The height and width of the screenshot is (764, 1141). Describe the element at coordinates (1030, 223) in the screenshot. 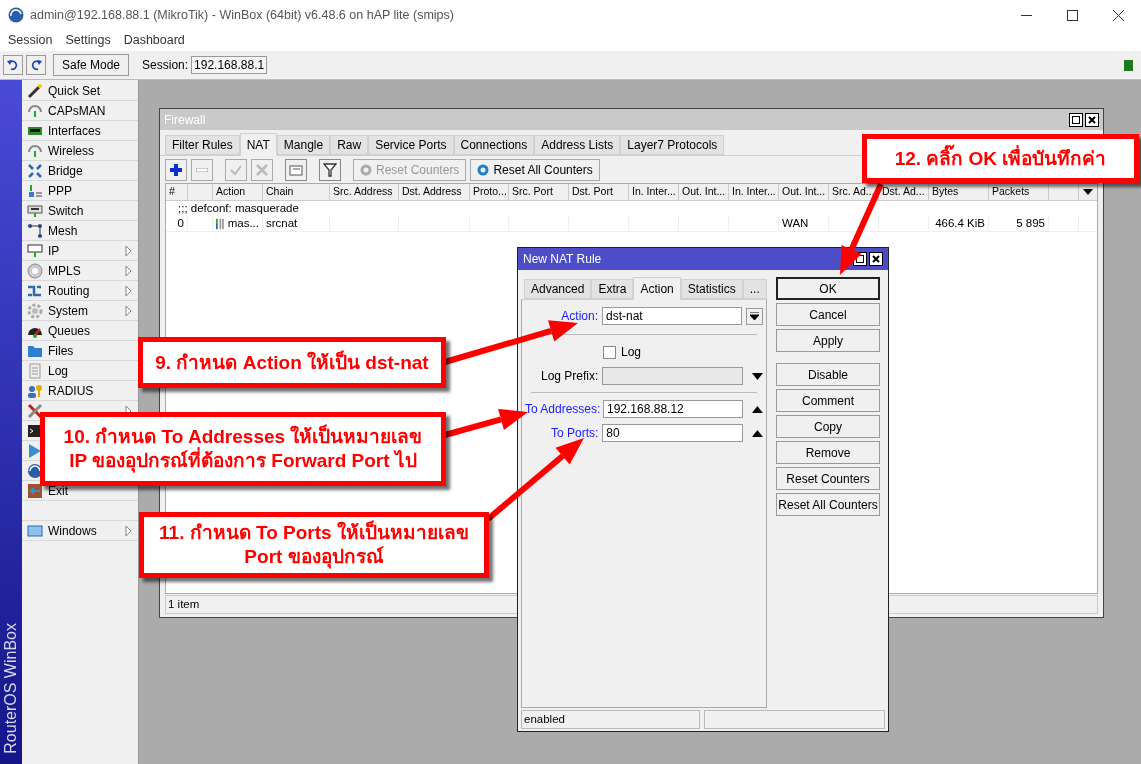

I see `table-cell-text: 5 895` at that location.